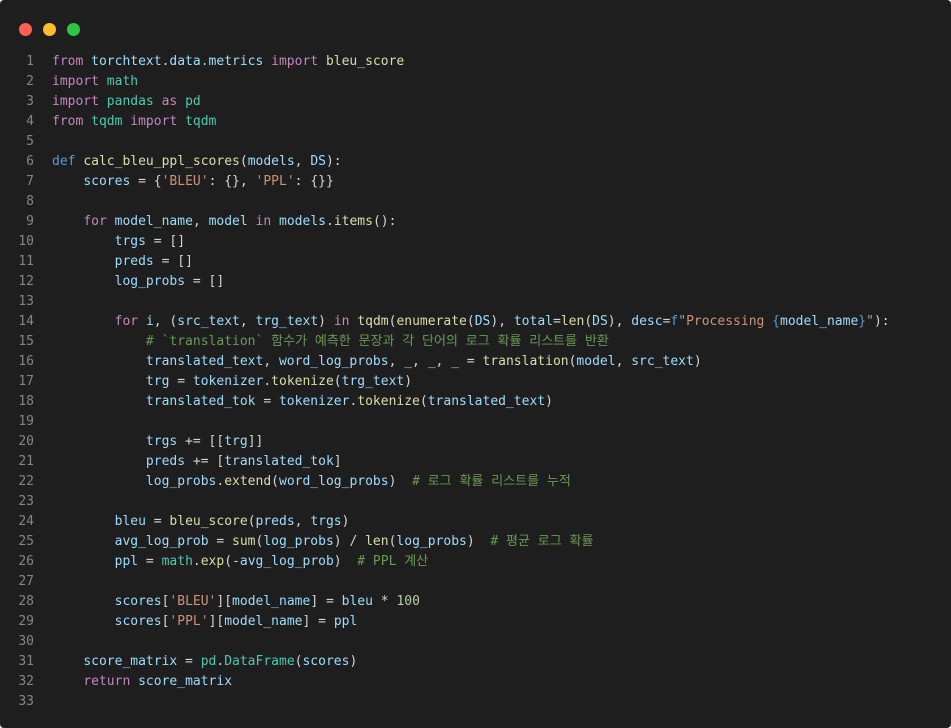  What do you see at coordinates (295, 61) in the screenshot?
I see `code-token: import` at bounding box center [295, 61].